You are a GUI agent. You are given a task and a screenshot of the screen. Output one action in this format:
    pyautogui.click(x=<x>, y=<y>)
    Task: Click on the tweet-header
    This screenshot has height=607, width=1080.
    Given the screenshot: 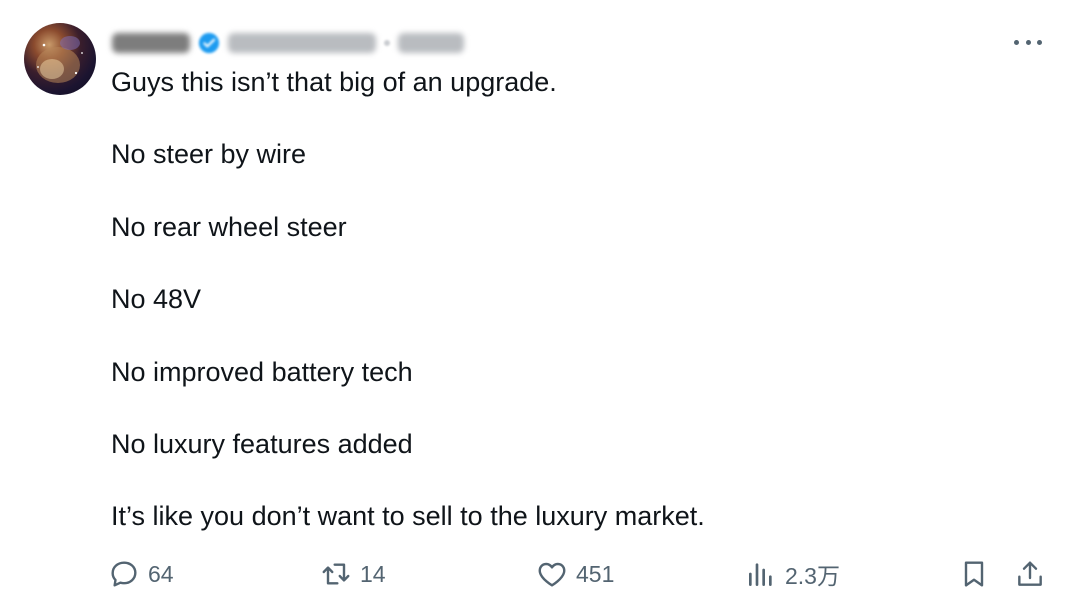 What is the action you would take?
    pyautogui.click(x=288, y=43)
    